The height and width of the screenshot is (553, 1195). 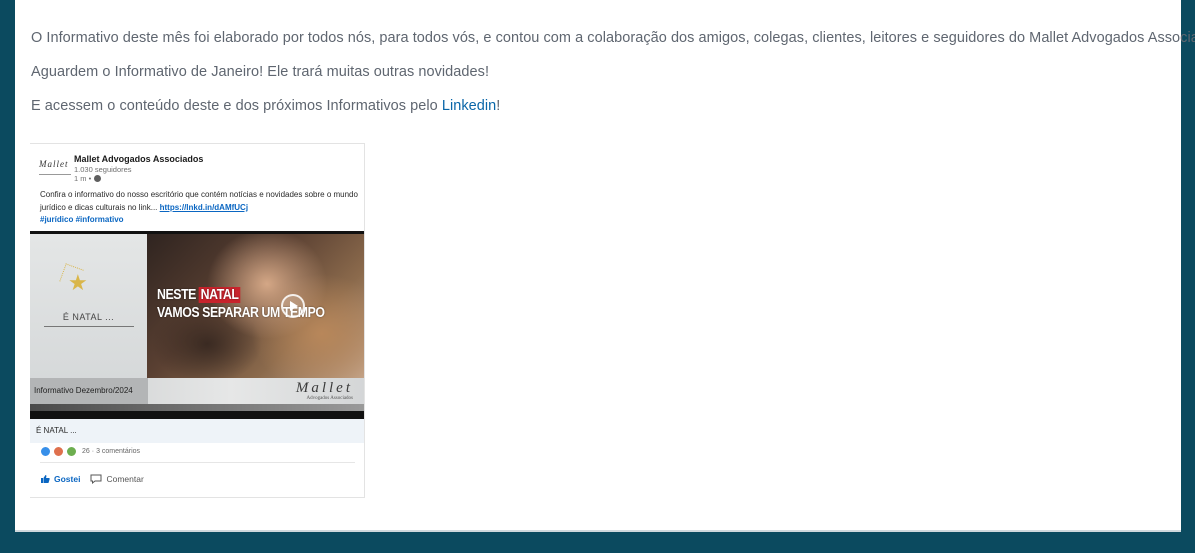 I want to click on post-link: https://lnkd.in/dAMfUCj, so click(x=204, y=207).